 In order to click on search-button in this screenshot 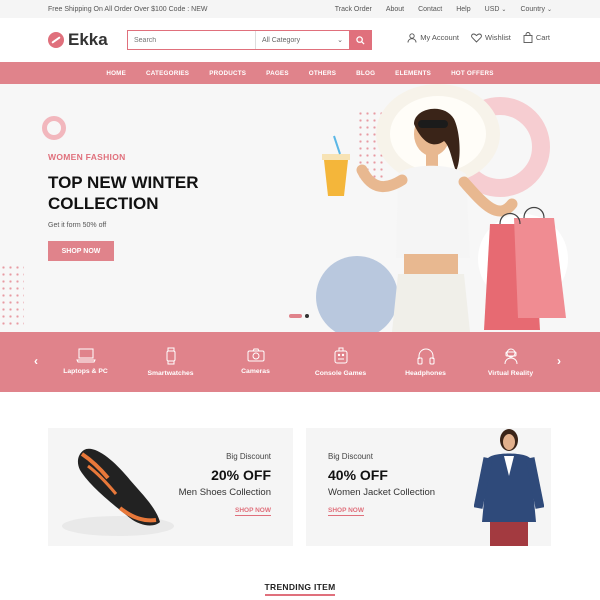, I will do `click(360, 40)`.